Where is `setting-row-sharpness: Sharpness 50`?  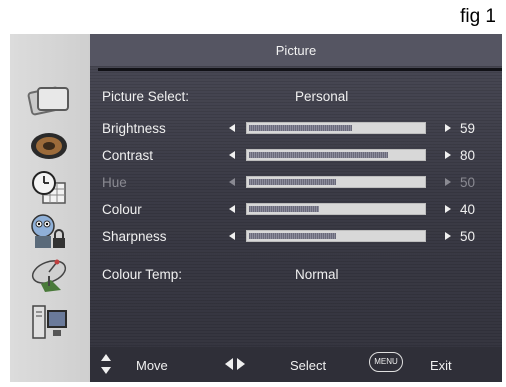 setting-row-sharpness: Sharpness 50 is located at coordinates (296, 237).